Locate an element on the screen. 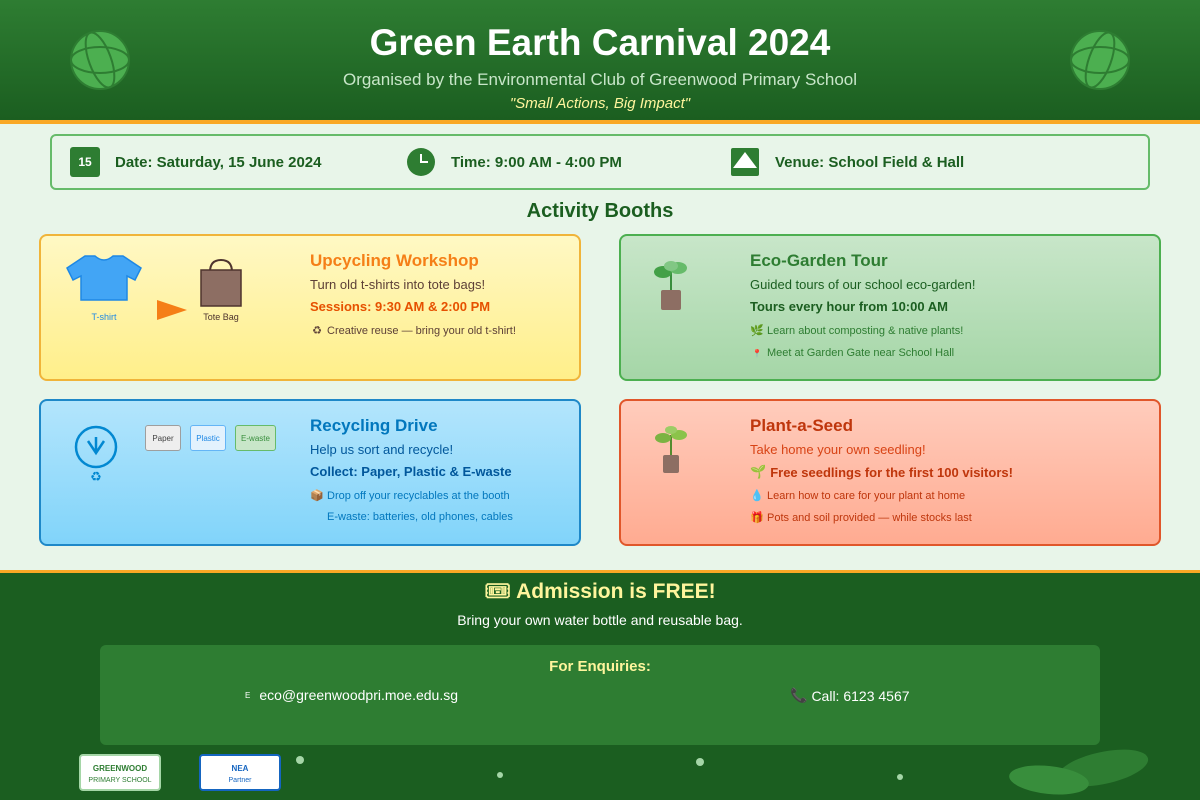 The width and height of the screenshot is (1200, 800). booth-title: Upcycling Workshop is located at coordinates (394, 260).